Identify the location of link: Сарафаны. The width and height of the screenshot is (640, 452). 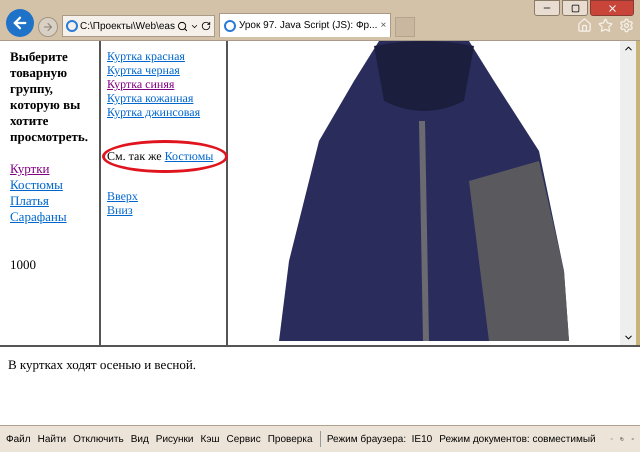
(38, 216).